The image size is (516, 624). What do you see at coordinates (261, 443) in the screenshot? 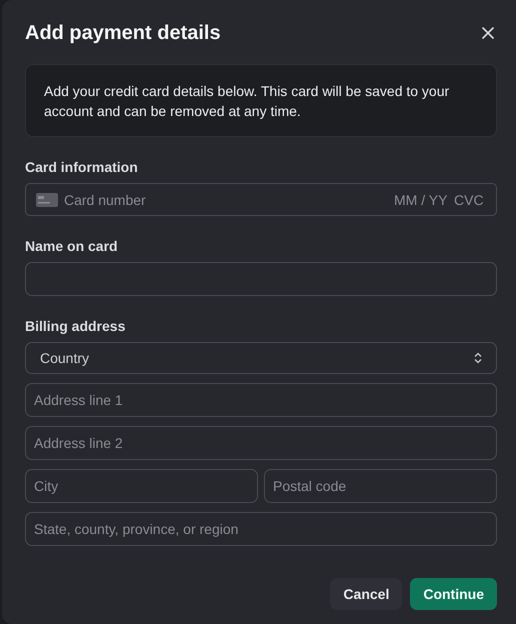
I see `address-input: Address line 2` at bounding box center [261, 443].